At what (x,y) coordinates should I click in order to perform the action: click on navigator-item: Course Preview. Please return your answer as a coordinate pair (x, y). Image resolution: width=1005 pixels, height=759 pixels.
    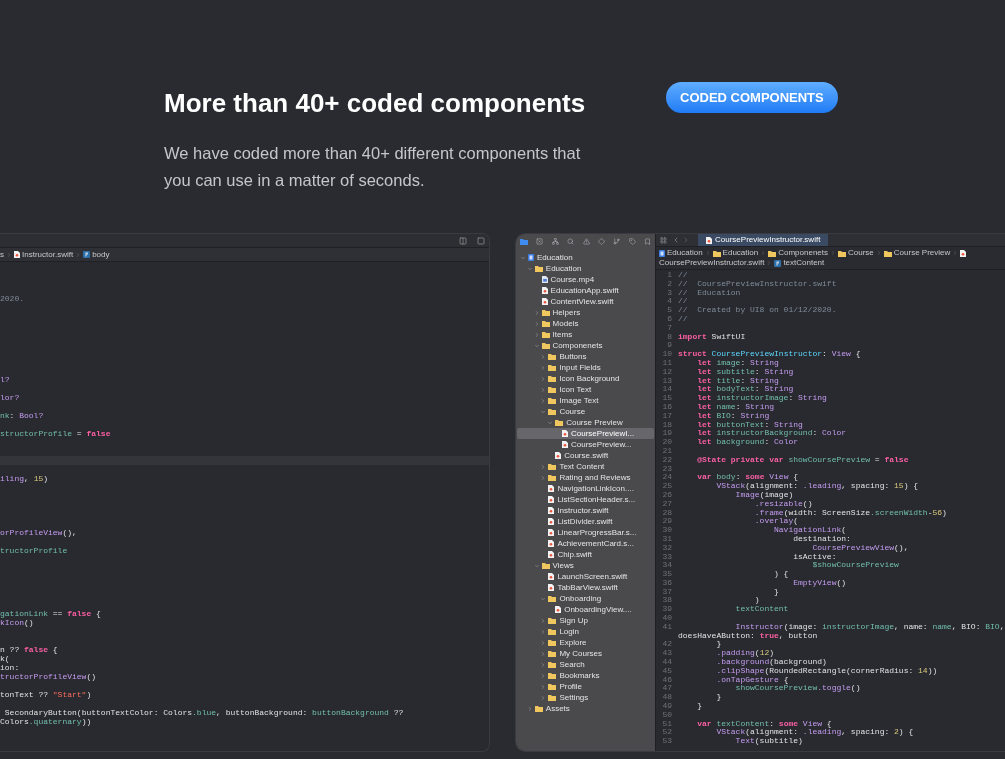
    Looking at the image, I should click on (585, 422).